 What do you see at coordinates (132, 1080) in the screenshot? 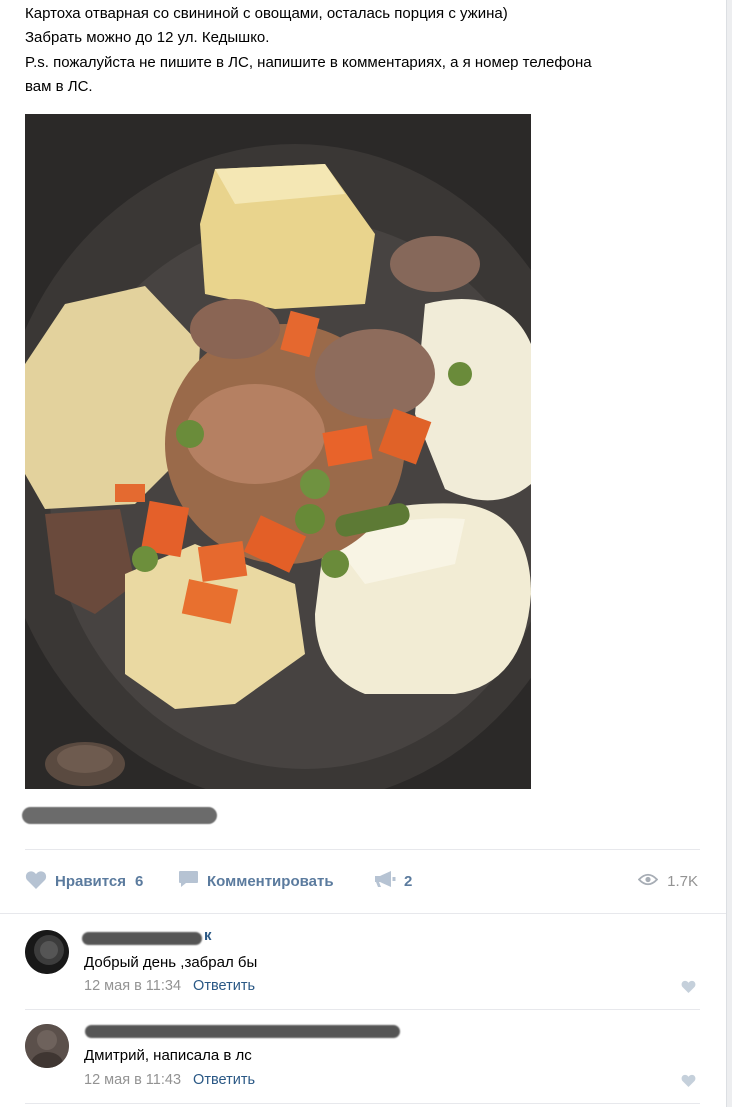
I see `comment-time: 12 мая в 11:43` at bounding box center [132, 1080].